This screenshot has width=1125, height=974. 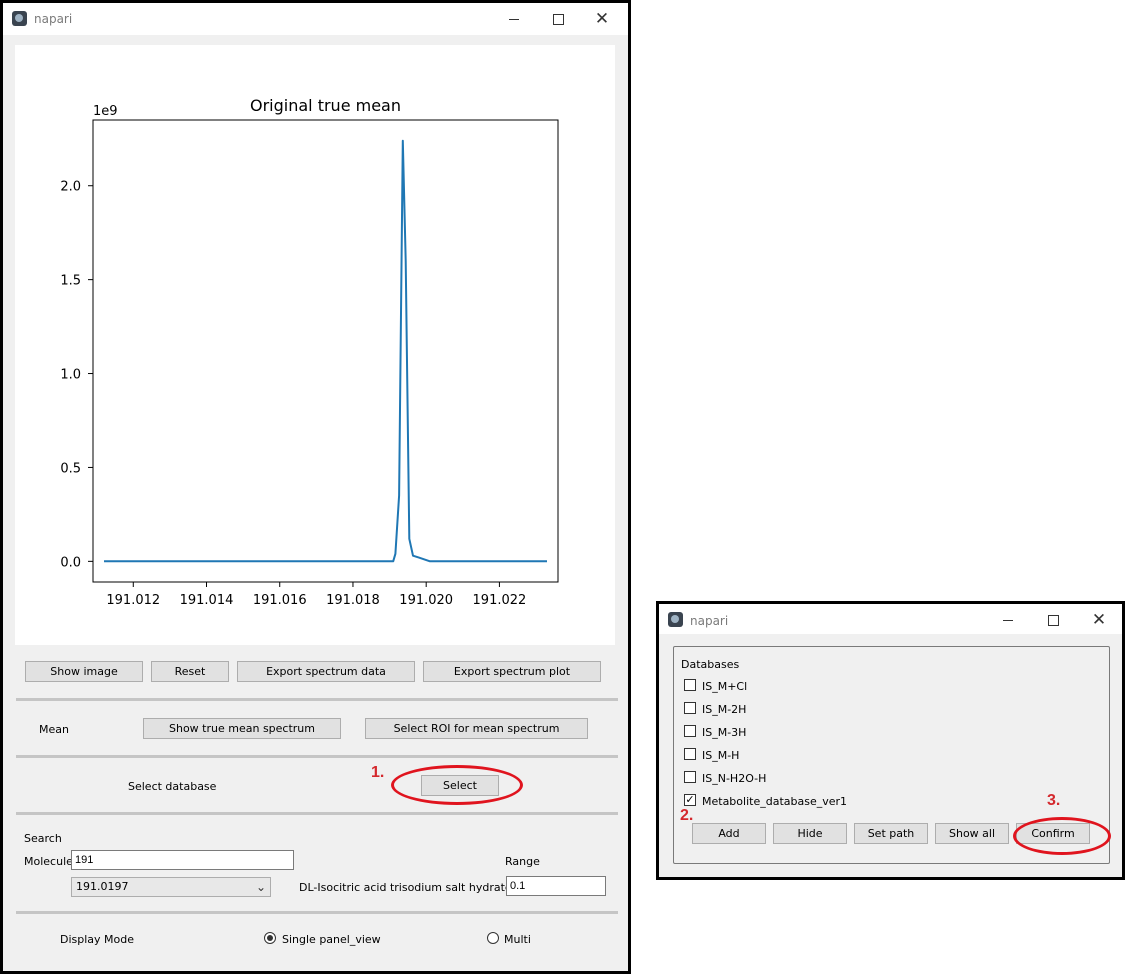 What do you see at coordinates (890, 619) in the screenshot?
I see `db-titlebar: napari ✕` at bounding box center [890, 619].